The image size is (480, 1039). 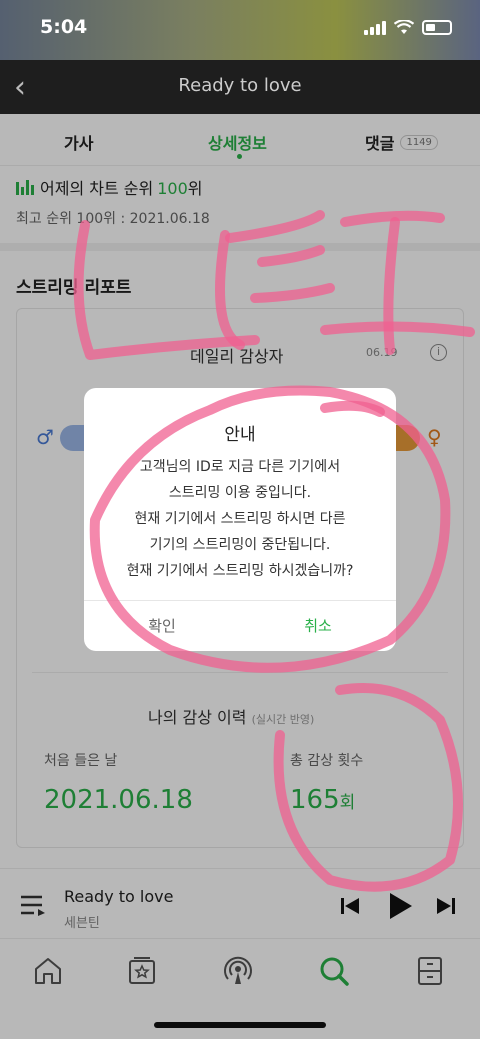 What do you see at coordinates (318, 626) in the screenshot?
I see `cancel-button: 취소` at bounding box center [318, 626].